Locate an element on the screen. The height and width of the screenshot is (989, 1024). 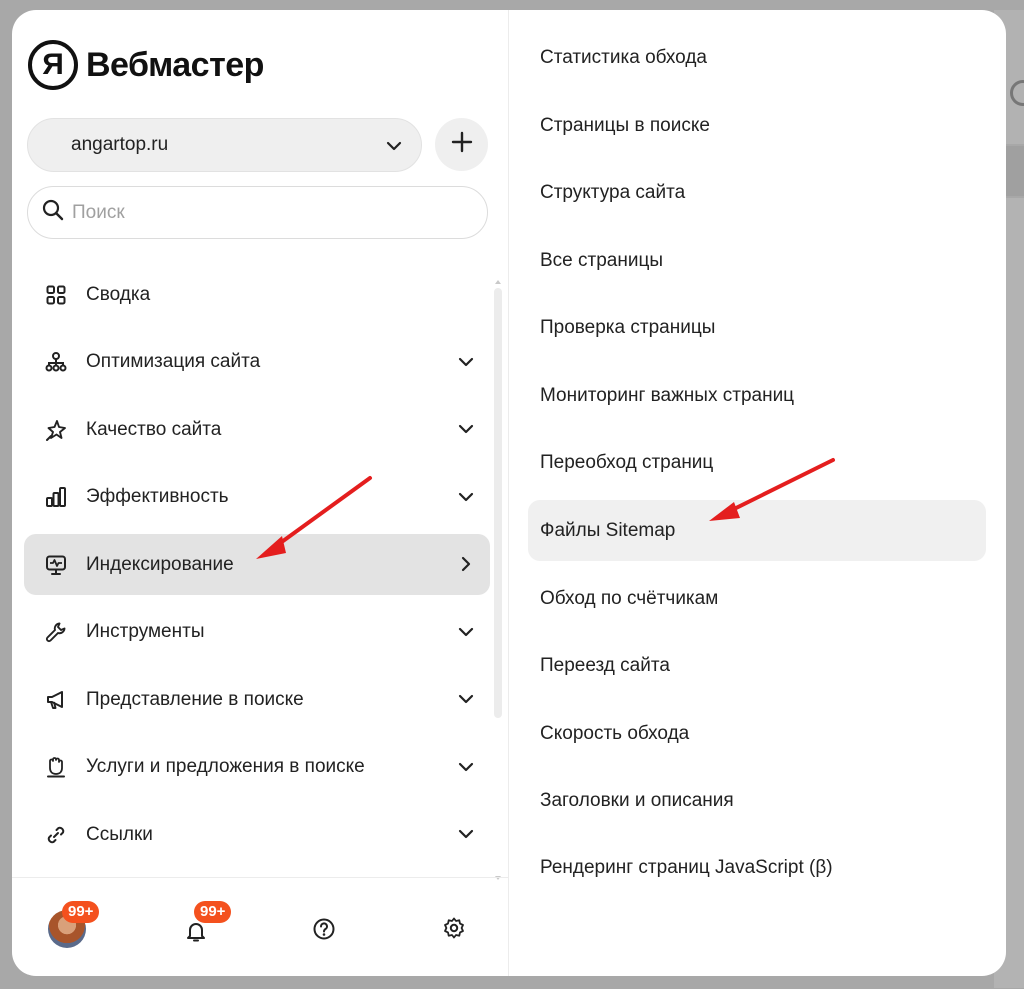
sitemap-icon is located at coordinates (56, 362).